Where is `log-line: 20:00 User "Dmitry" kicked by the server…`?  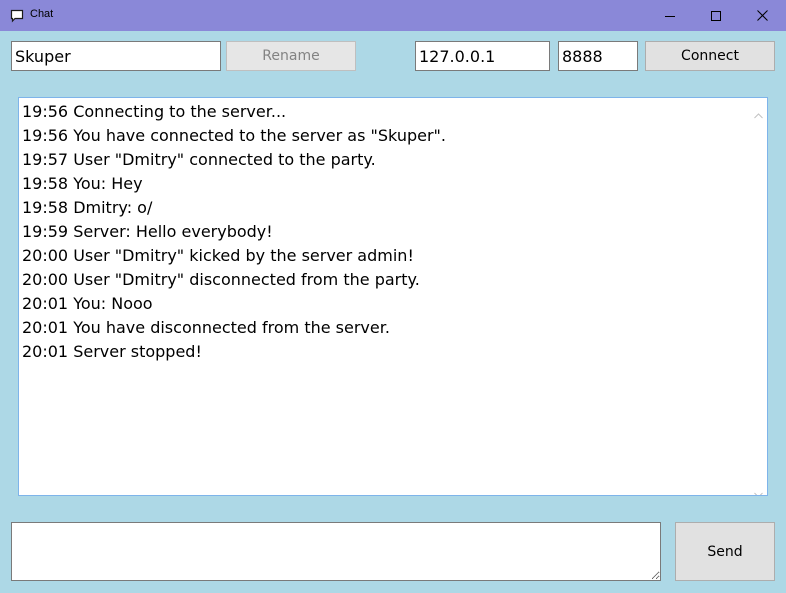
log-line: 20:00 User "Dmitry" kicked by the server… is located at coordinates (218, 255).